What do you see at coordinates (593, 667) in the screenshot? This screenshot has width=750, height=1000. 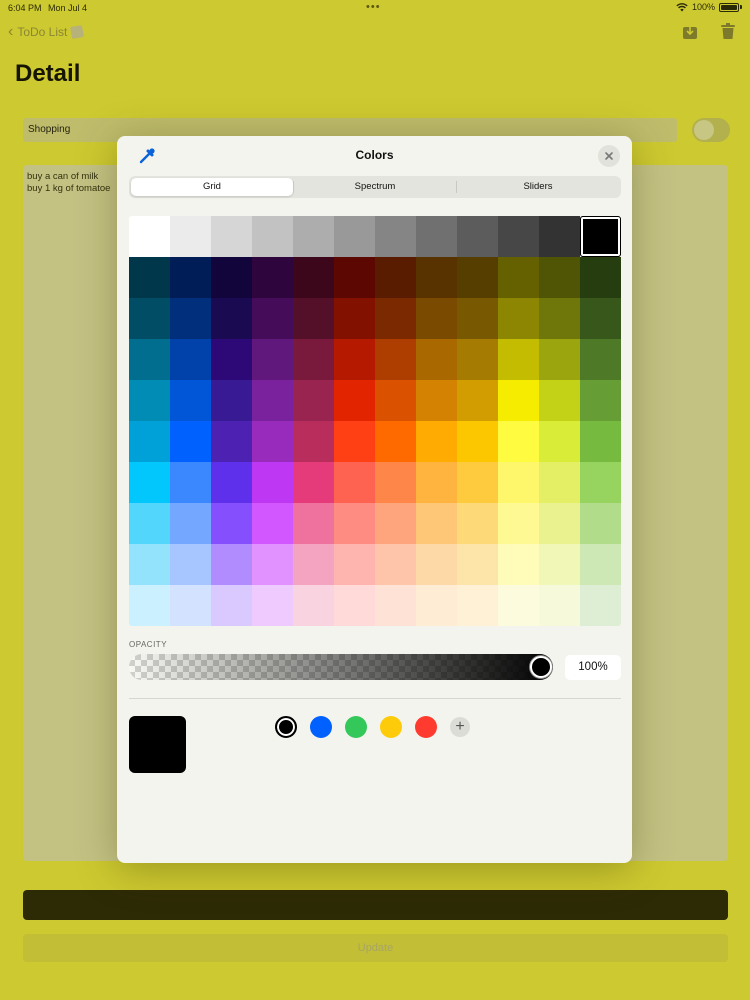 I see `opacity-value-field: 100%` at bounding box center [593, 667].